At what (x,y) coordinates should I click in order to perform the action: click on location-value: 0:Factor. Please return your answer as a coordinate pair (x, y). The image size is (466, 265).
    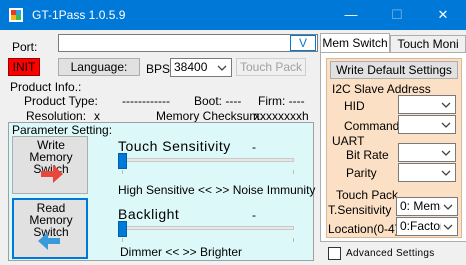
    Looking at the image, I should click on (422, 226).